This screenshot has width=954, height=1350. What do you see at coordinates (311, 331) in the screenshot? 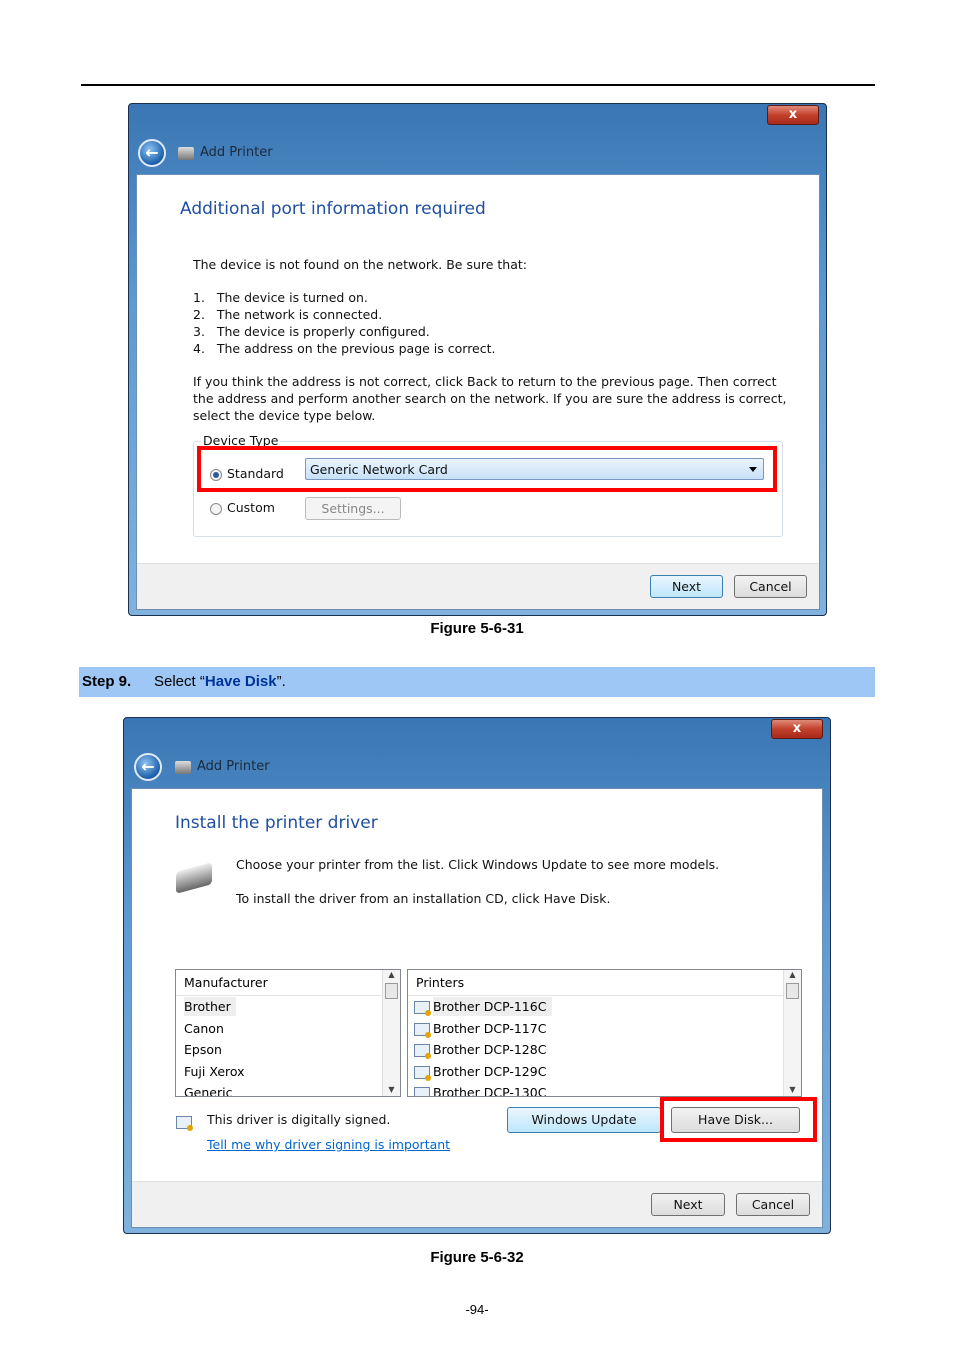
I see `checklist-item: 3. The device is properly configured.` at bounding box center [311, 331].